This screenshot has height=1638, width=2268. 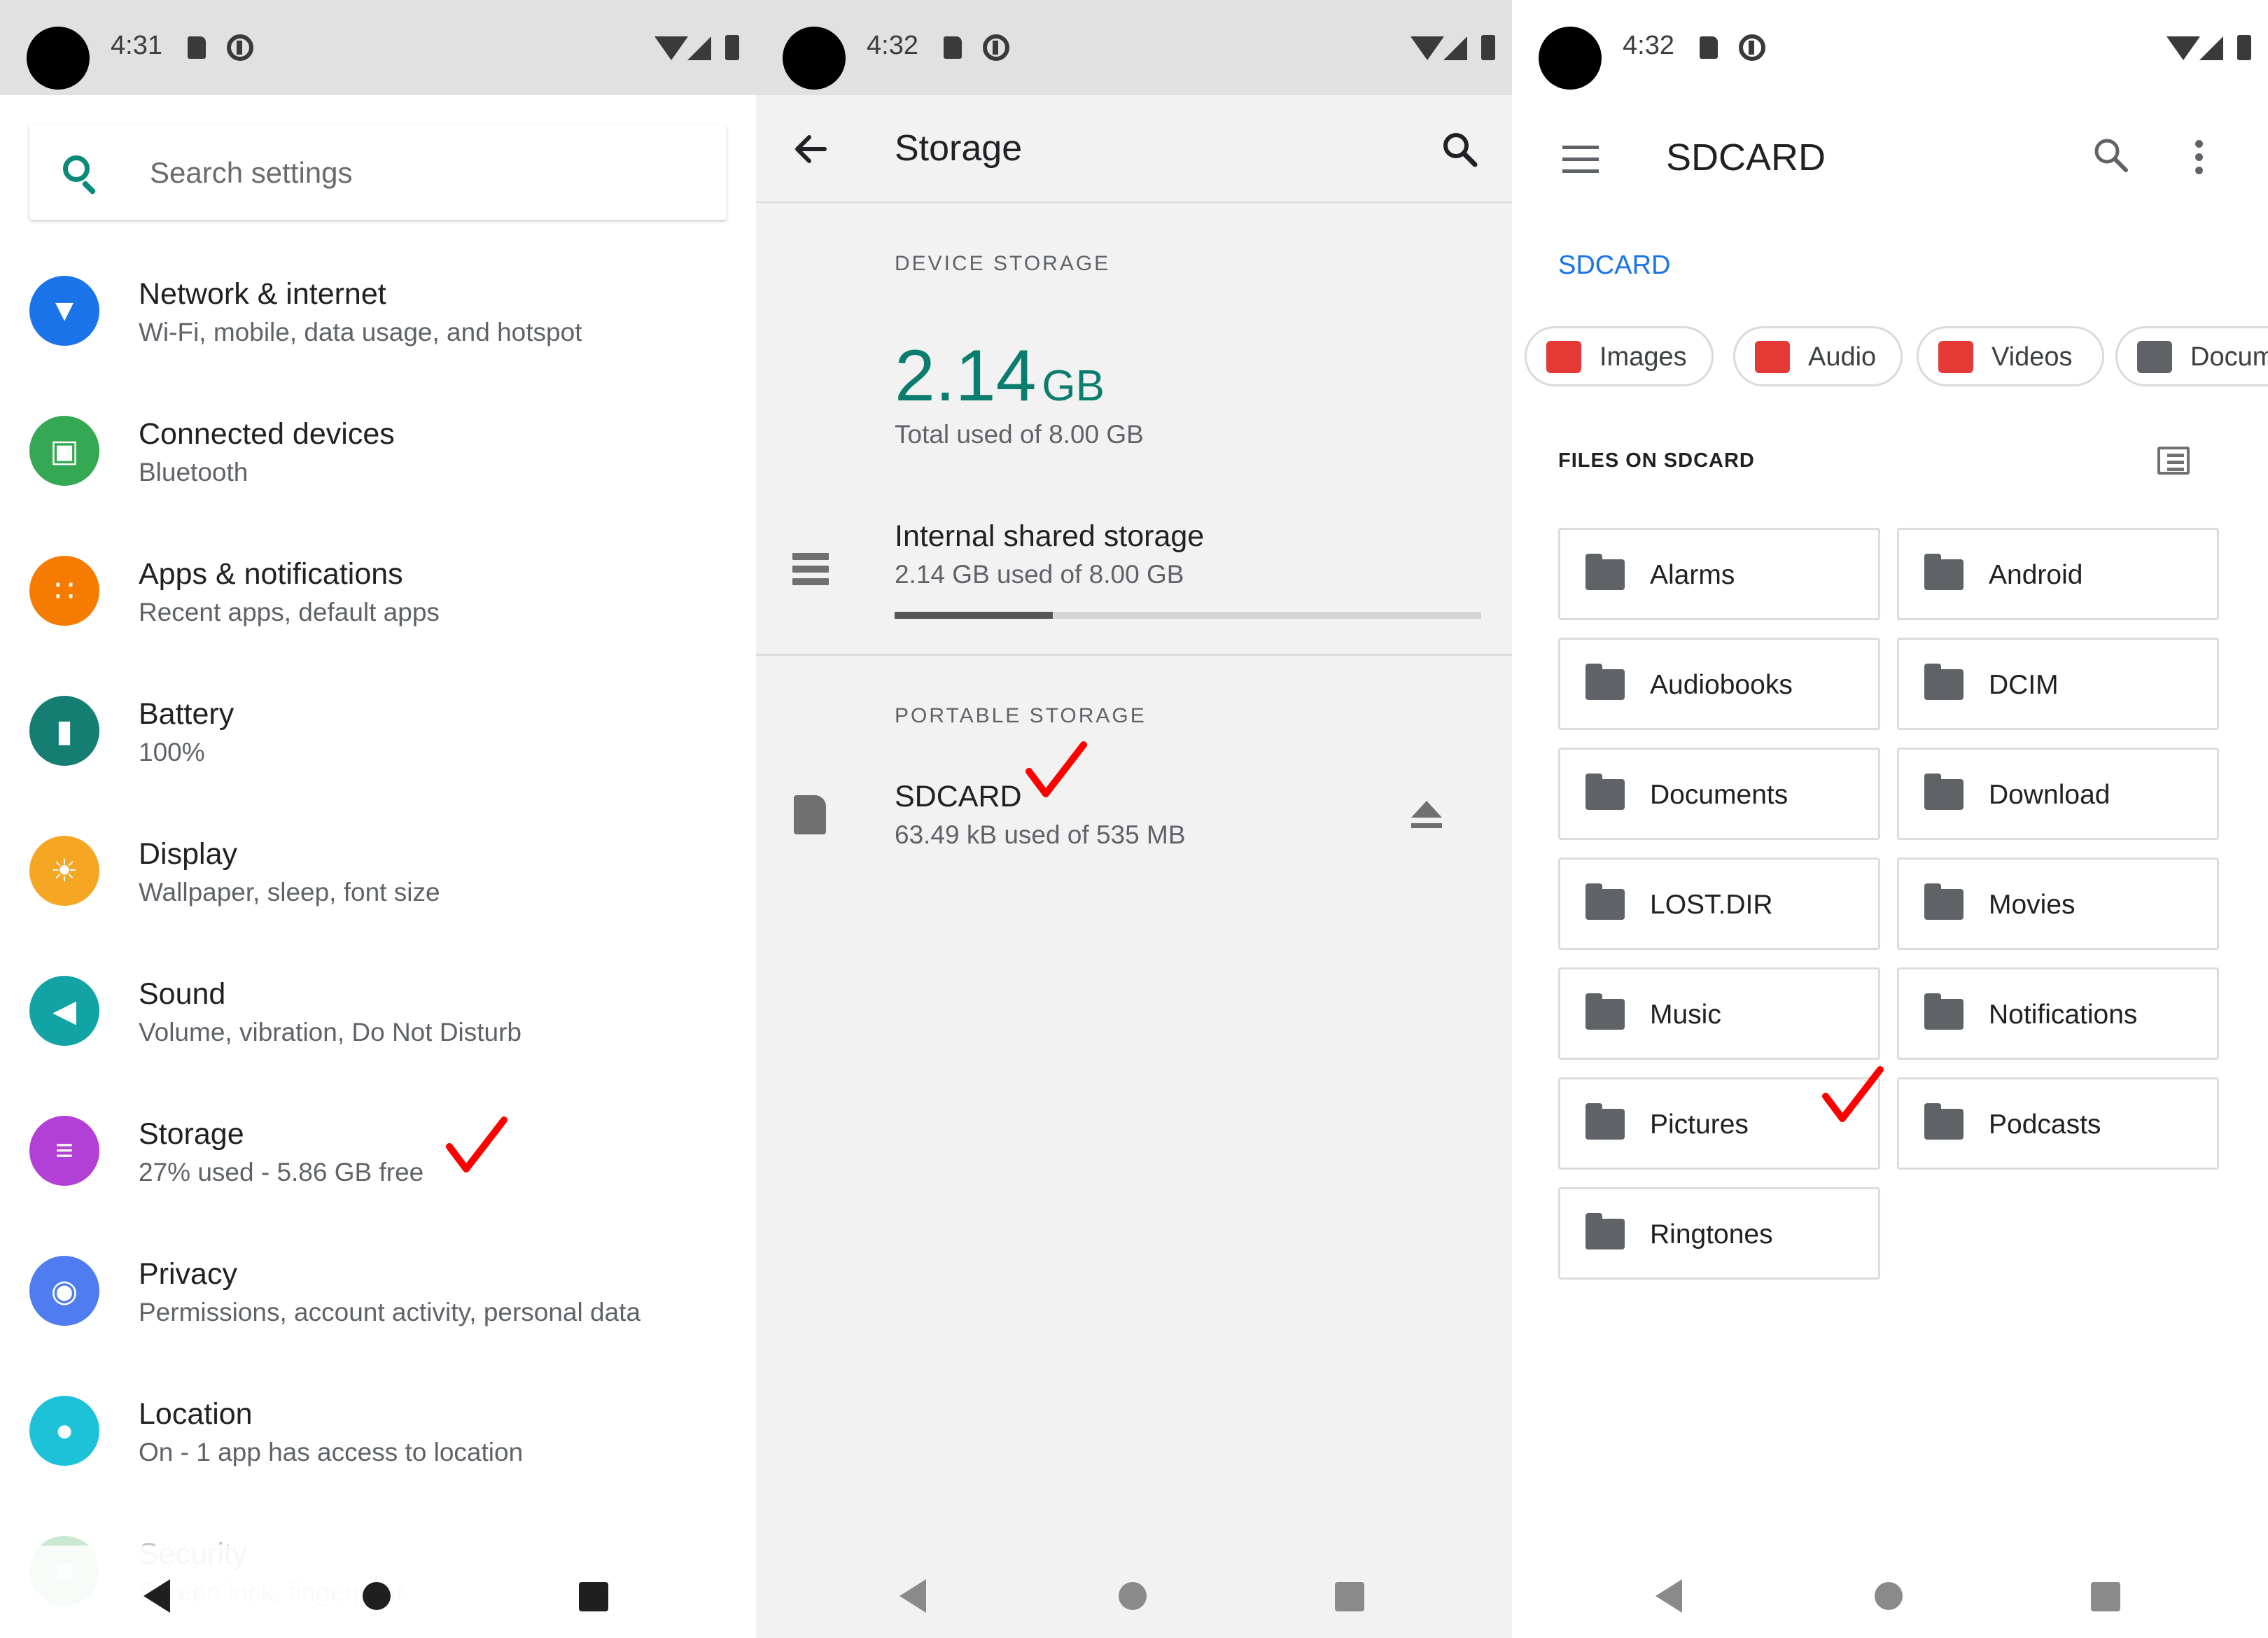 I want to click on breadcrumb: SDCARD, so click(x=1614, y=266).